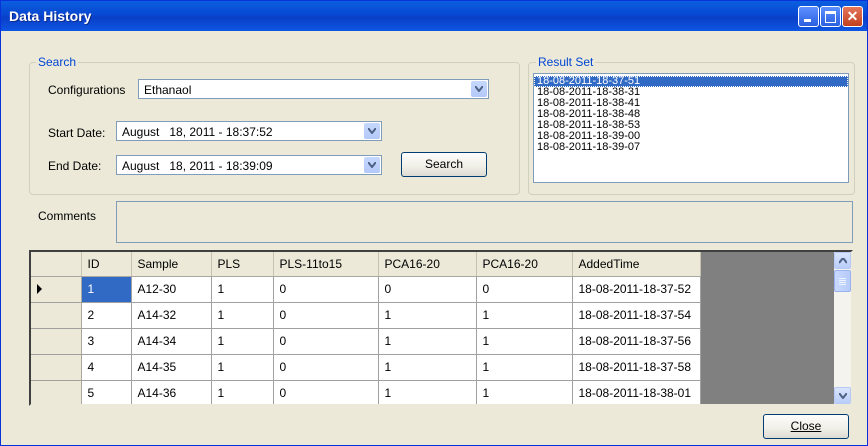 Image resolution: width=868 pixels, height=446 pixels. Describe the element at coordinates (171, 289) in the screenshot. I see `cell-sample: A12-30` at that location.